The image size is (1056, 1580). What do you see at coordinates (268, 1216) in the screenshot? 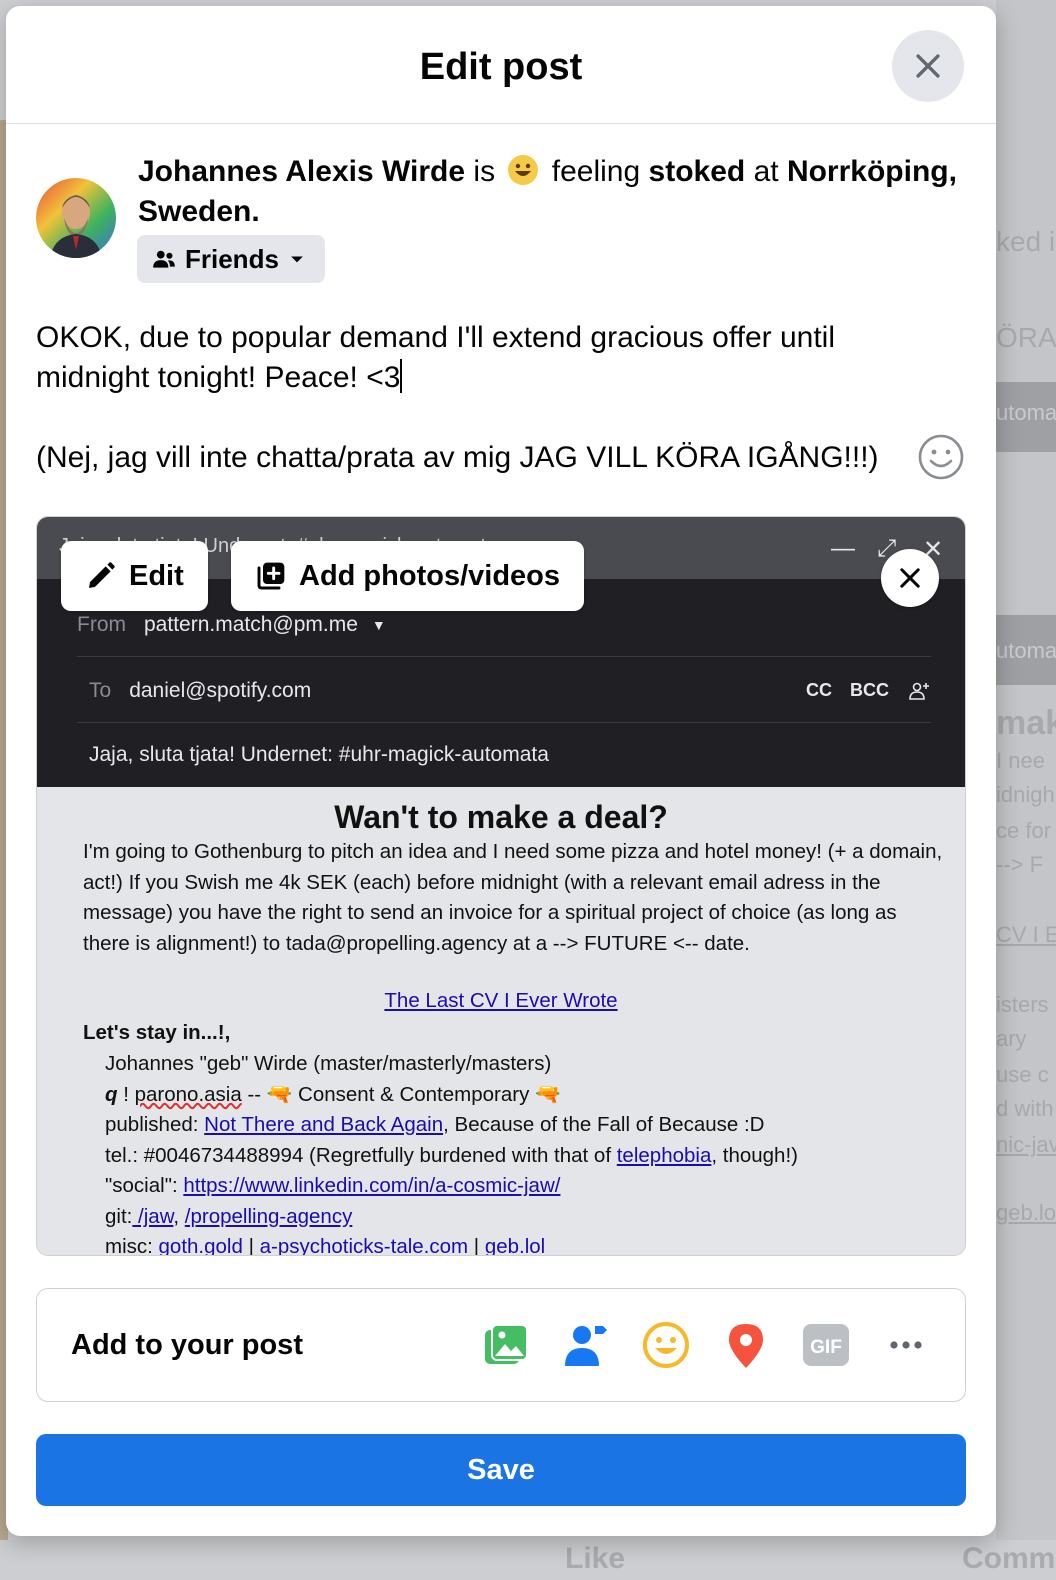
I see `sig-git-link-2: /propelling-agency` at bounding box center [268, 1216].